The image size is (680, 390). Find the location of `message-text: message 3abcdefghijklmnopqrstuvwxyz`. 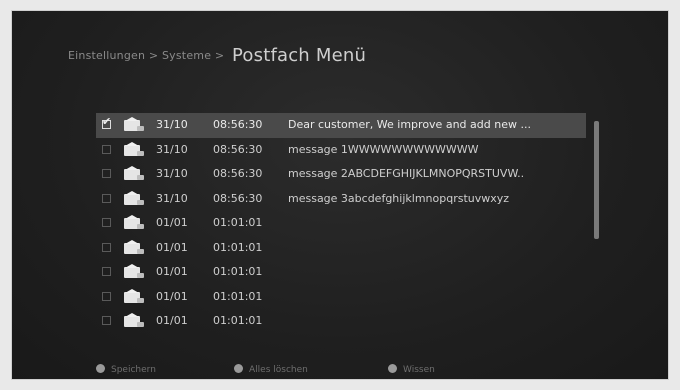

message-text: message 3abcdefghijklmnopqrstuvwxyz is located at coordinates (399, 198).